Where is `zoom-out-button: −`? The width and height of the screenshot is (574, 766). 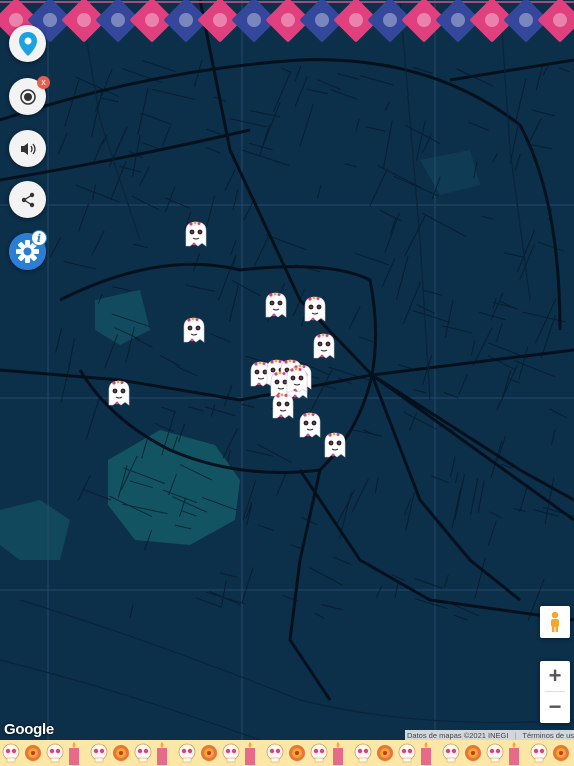
zoom-out-button: − is located at coordinates (555, 707).